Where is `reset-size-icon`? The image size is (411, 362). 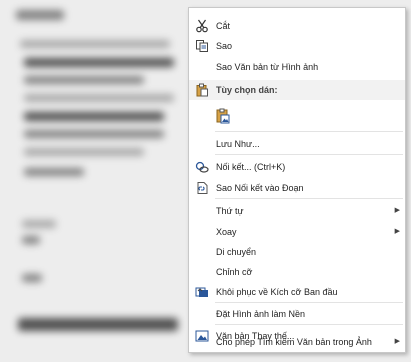
reset-size-icon is located at coordinates (202, 292).